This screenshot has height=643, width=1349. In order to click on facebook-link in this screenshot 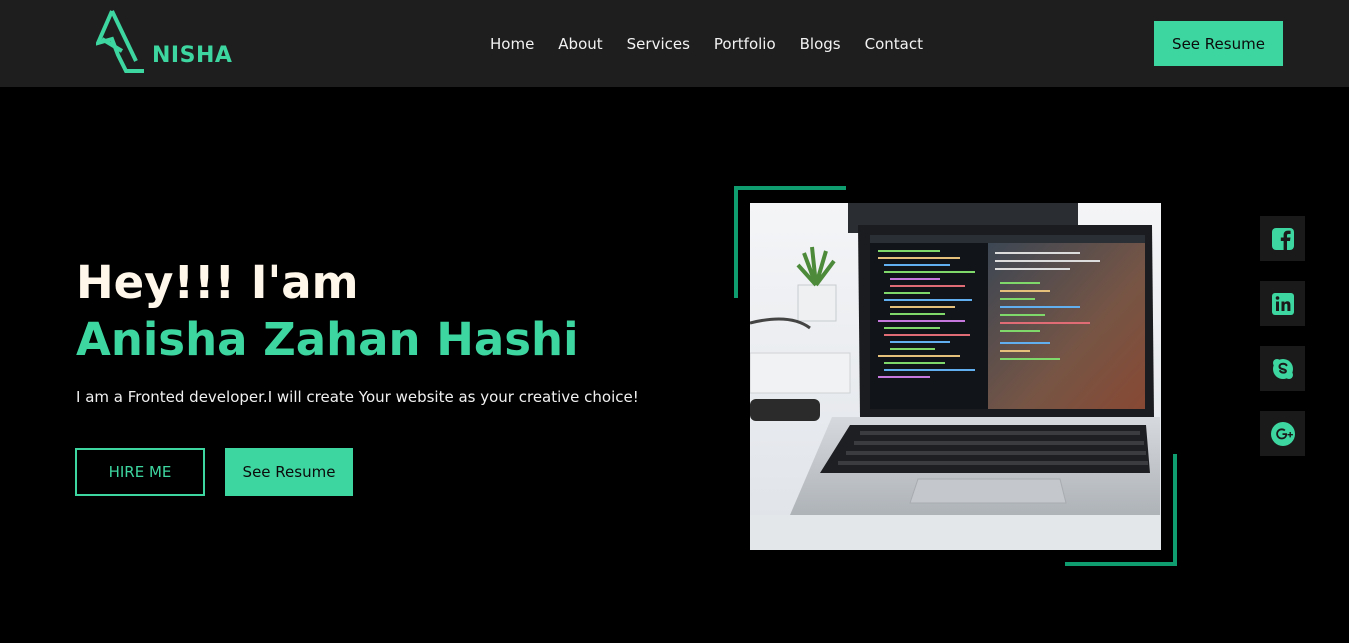, I will do `click(1282, 238)`.